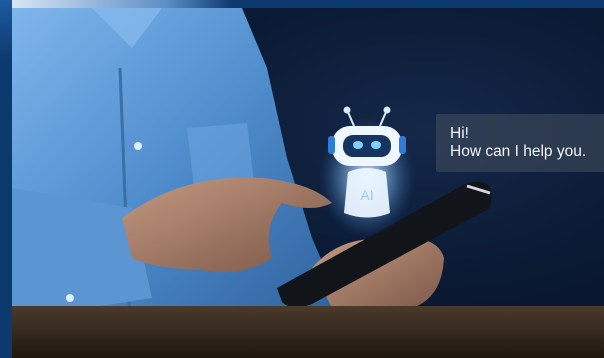 The width and height of the screenshot is (604, 358). Describe the element at coordinates (70, 298) in the screenshot. I see `cuff-button` at that location.